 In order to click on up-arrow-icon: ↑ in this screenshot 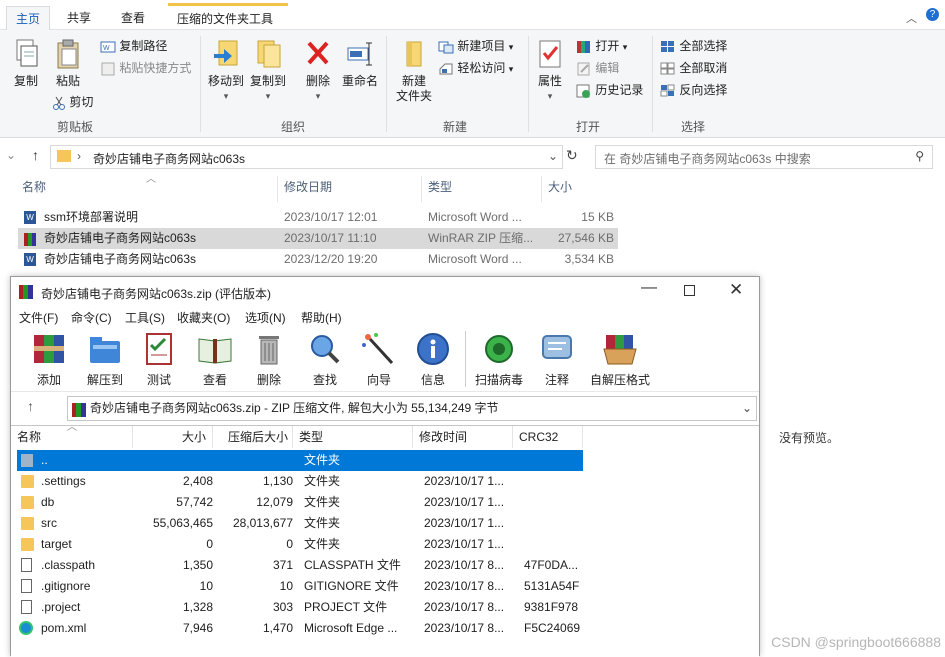, I will do `click(35, 155)`.